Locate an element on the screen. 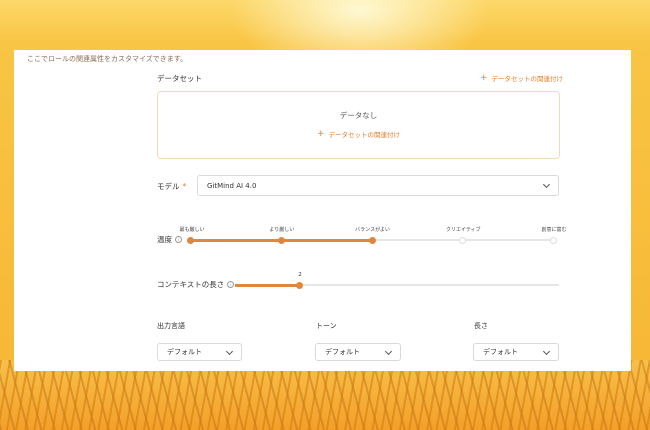  output-language-label: 出力言語 is located at coordinates (171, 326).